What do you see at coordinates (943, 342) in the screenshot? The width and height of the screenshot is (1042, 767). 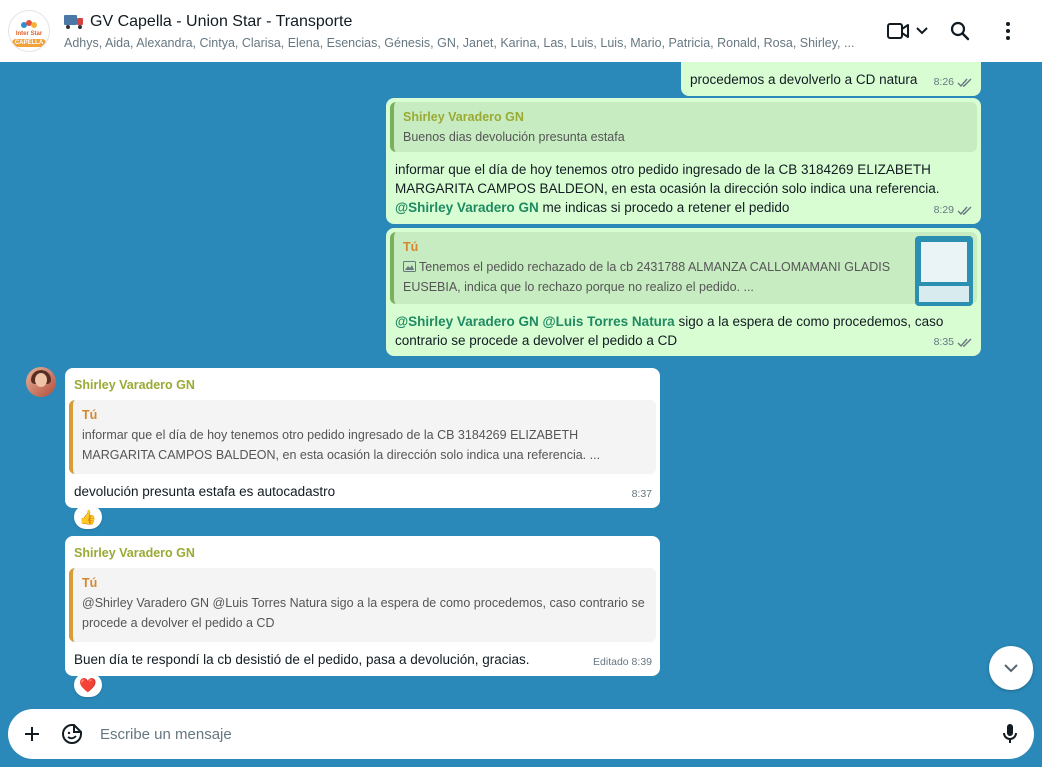 I see `message-time: 8:35` at bounding box center [943, 342].